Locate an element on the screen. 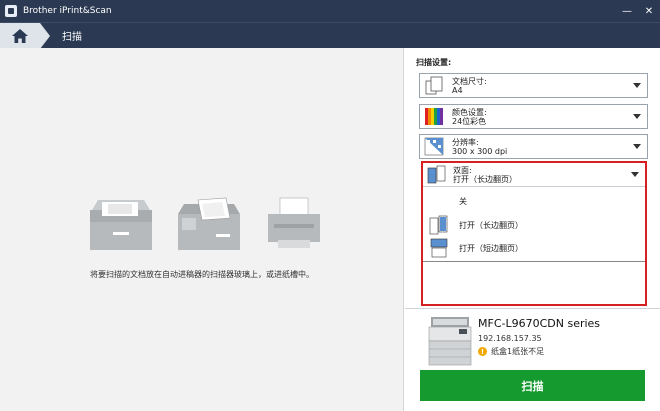 The height and width of the screenshot is (411, 660). dropdown-divider is located at coordinates (534, 261).